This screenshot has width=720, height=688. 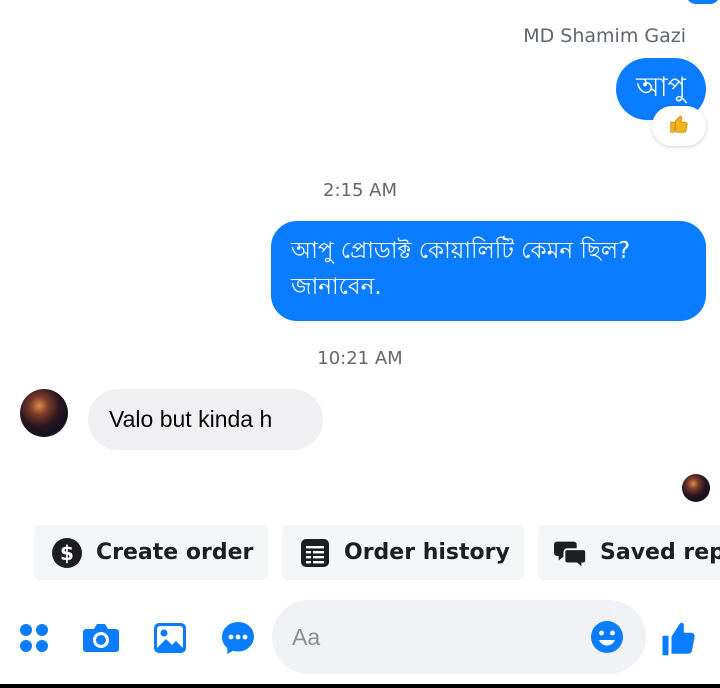 I want to click on message-input, so click(x=437, y=637).